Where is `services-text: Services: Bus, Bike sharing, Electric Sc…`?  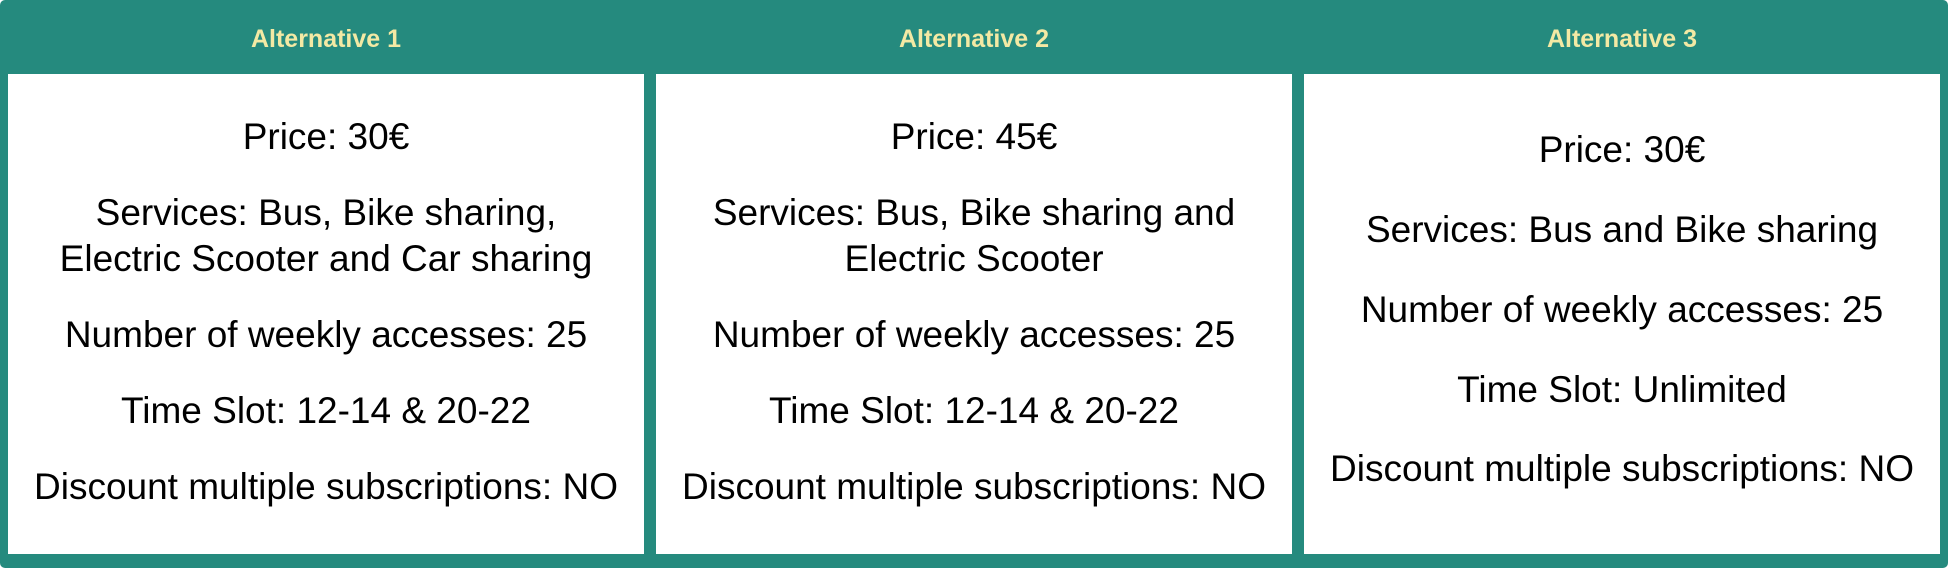
services-text: Services: Bus, Bike sharing, Electric Sc… is located at coordinates (326, 235).